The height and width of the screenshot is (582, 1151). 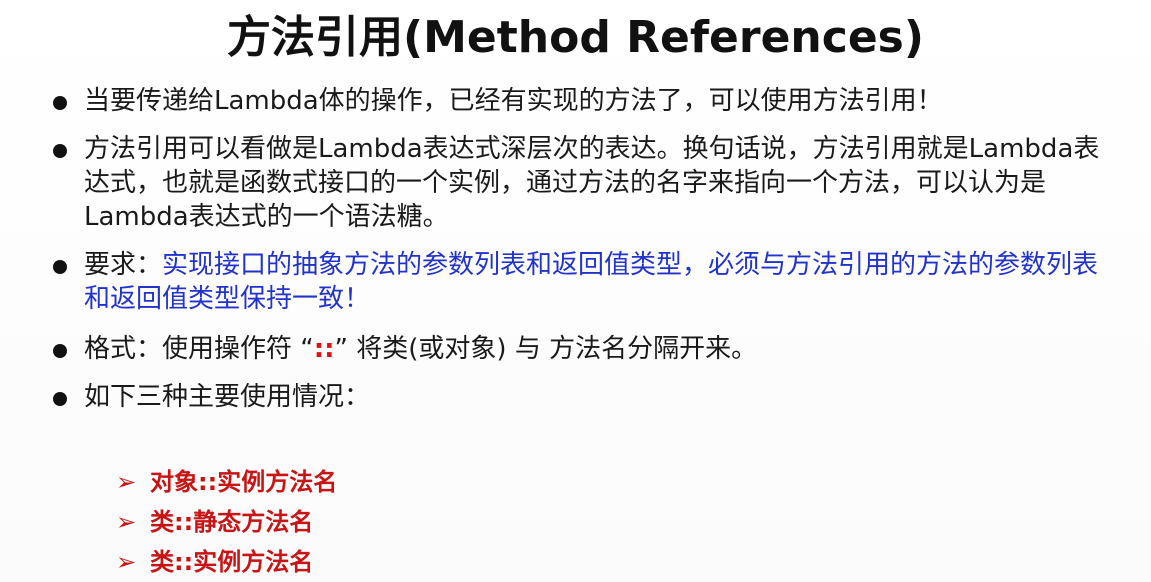 What do you see at coordinates (513, 101) in the screenshot?
I see `bullet-text: 当要传递给Lambda体的操作，已经有实现的方法了，可以使用方法引用！` at bounding box center [513, 101].